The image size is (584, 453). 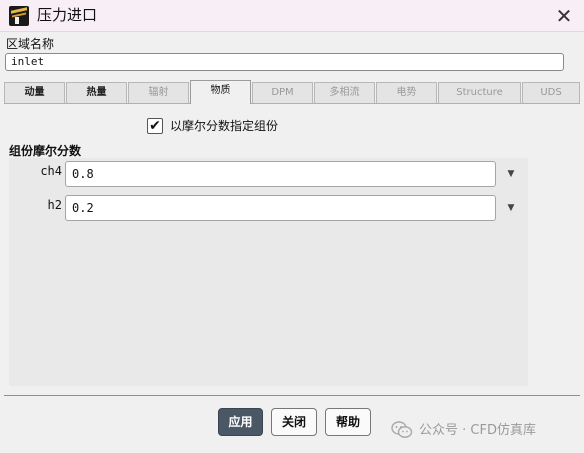 I want to click on apply-button: 应用, so click(x=240, y=422).